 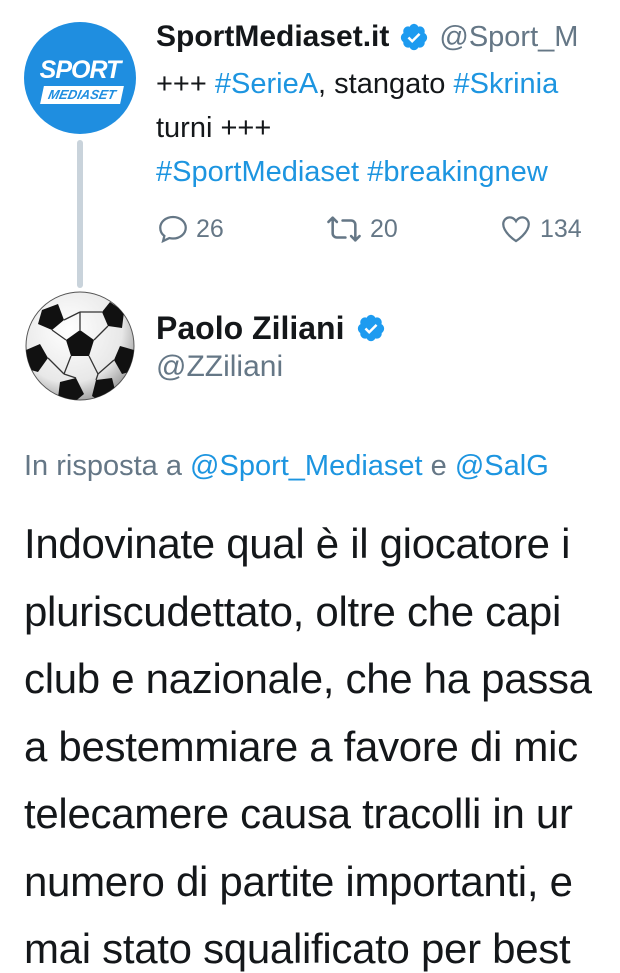 What do you see at coordinates (107, 466) in the screenshot?
I see `reply-prefix: In risposta a` at bounding box center [107, 466].